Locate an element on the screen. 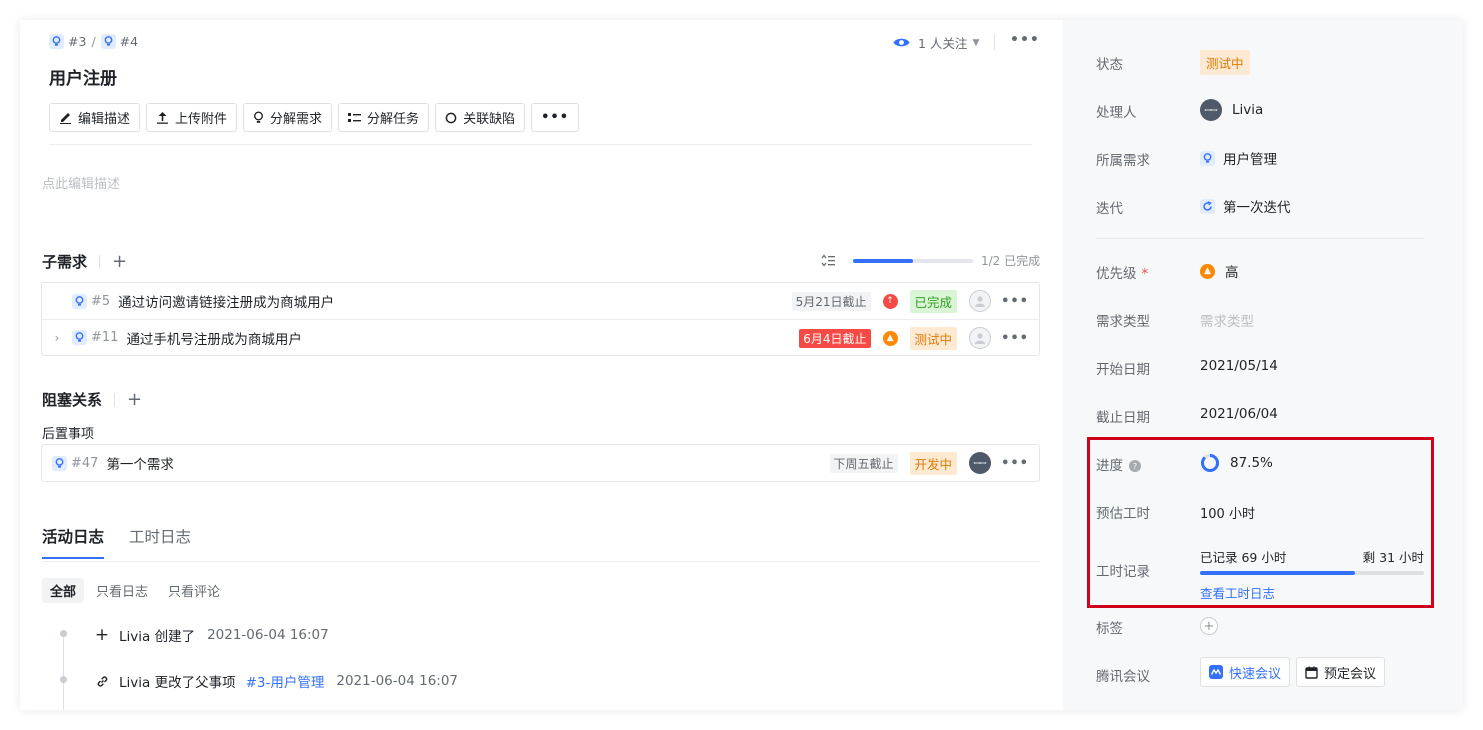 The height and width of the screenshot is (730, 1483). tab-activity-log: 活动日志 is located at coordinates (73, 542).